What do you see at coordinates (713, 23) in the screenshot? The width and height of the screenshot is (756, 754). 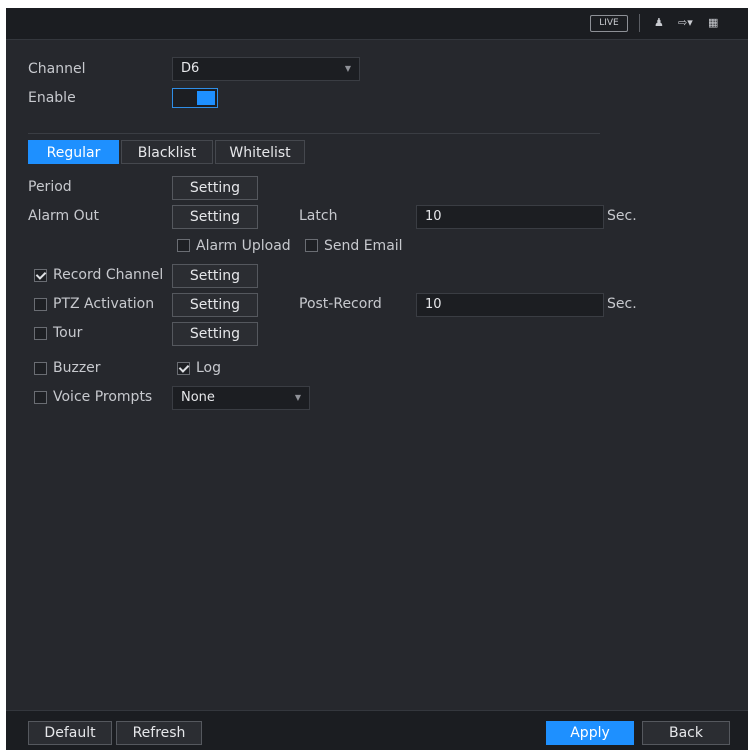 I see `grid-menu-icon: ▦` at bounding box center [713, 23].